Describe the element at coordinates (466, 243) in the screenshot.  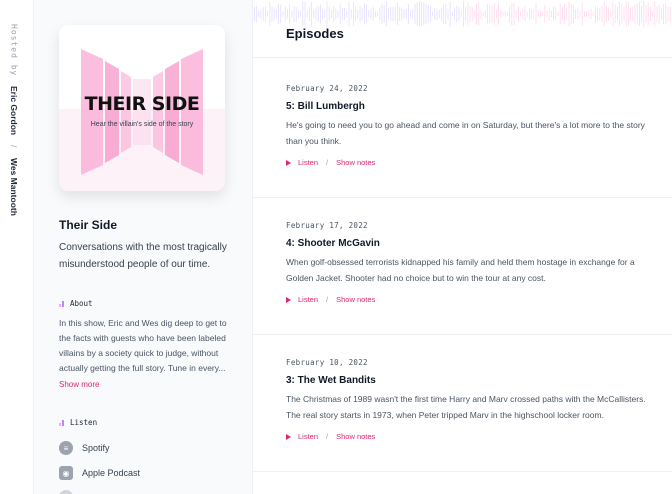
I see `episode-title: 4: Shooter McGavin` at that location.